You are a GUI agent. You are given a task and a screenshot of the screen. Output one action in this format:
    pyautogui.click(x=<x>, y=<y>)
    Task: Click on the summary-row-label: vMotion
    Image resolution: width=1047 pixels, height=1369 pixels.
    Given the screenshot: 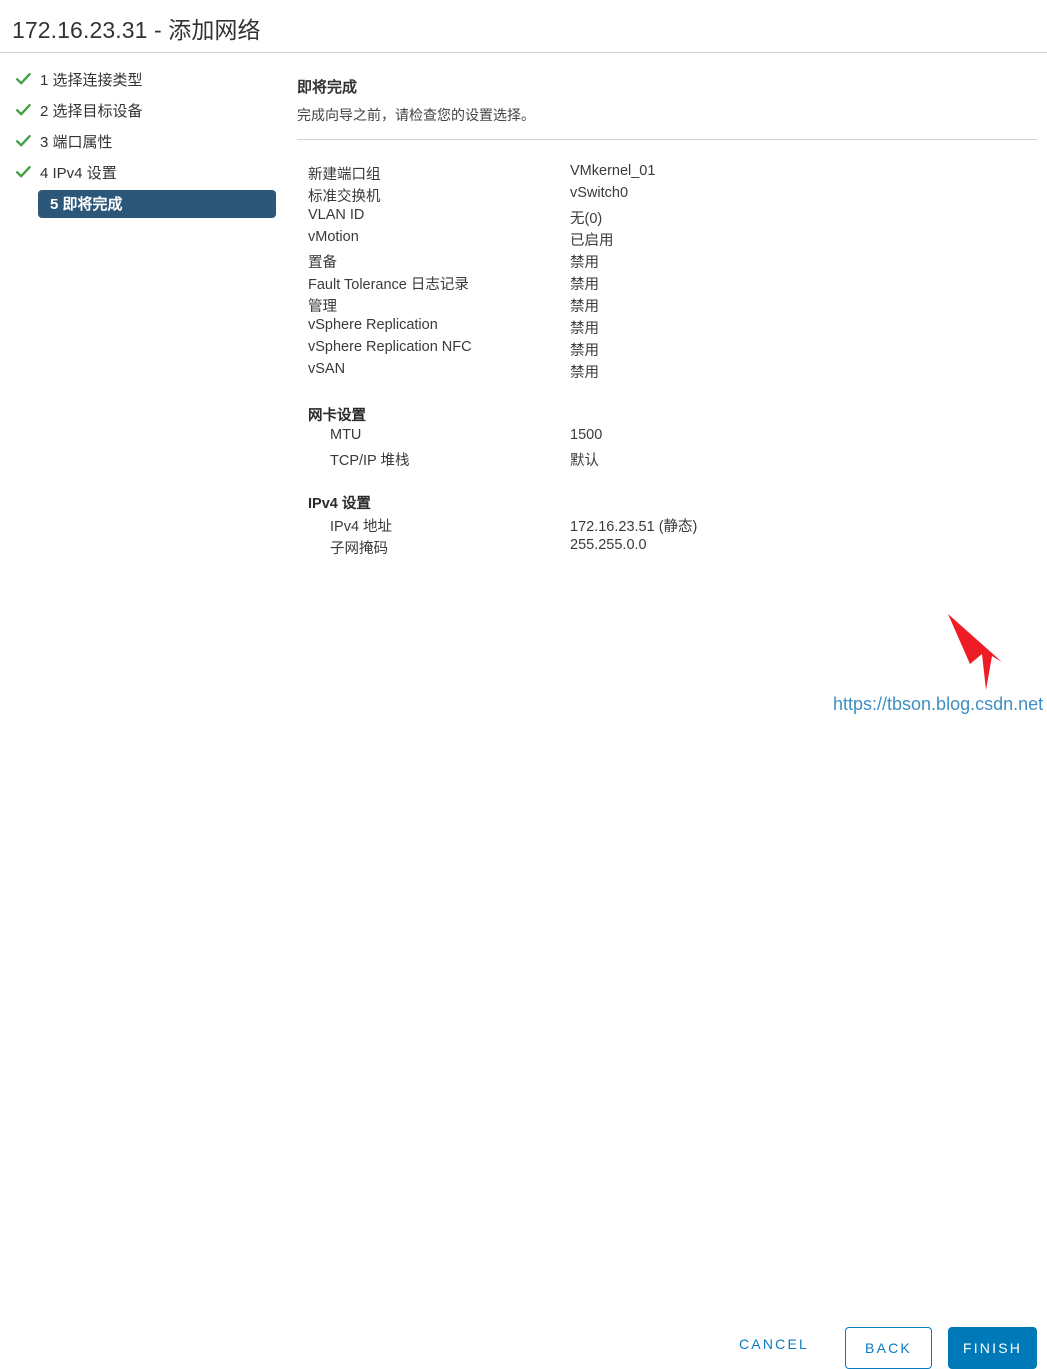 What is the action you would take?
    pyautogui.click(x=333, y=237)
    